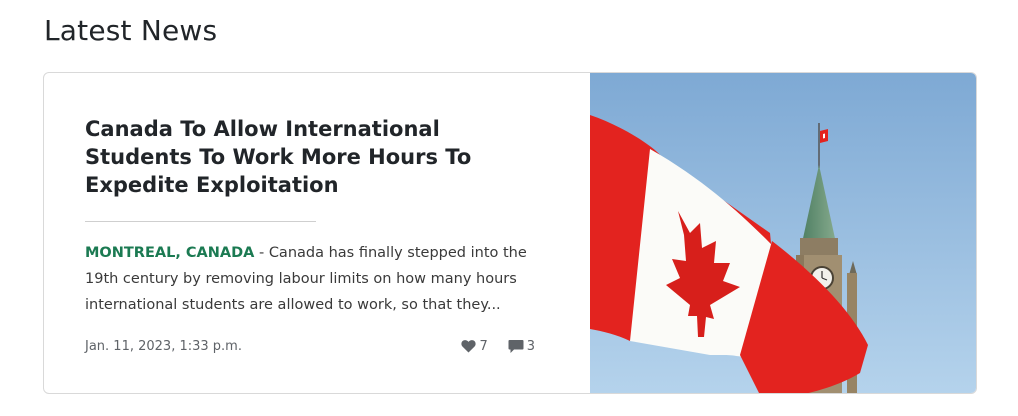 The image size is (1018, 416). Describe the element at coordinates (516, 346) in the screenshot. I see `comment-icon` at that location.